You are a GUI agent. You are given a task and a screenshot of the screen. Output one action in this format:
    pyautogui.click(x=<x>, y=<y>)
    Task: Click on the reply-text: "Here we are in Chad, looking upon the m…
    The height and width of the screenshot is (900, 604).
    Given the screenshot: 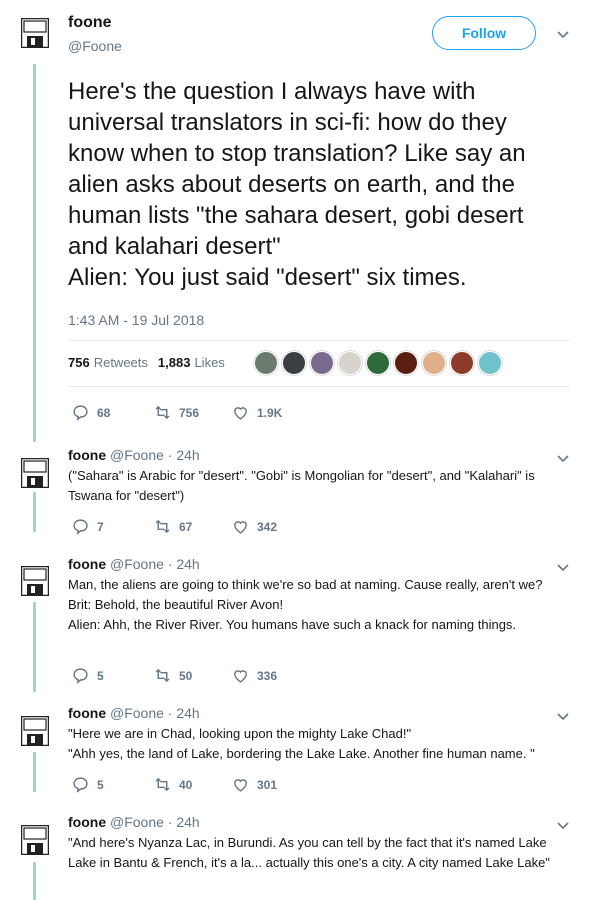 What is the action you would take?
    pyautogui.click(x=301, y=743)
    